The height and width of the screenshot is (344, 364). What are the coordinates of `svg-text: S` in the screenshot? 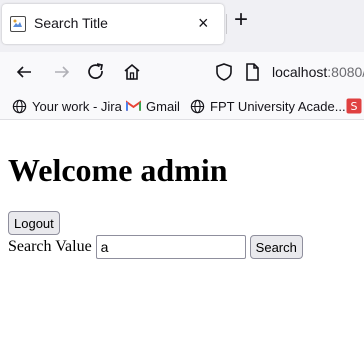 It's located at (354, 106).